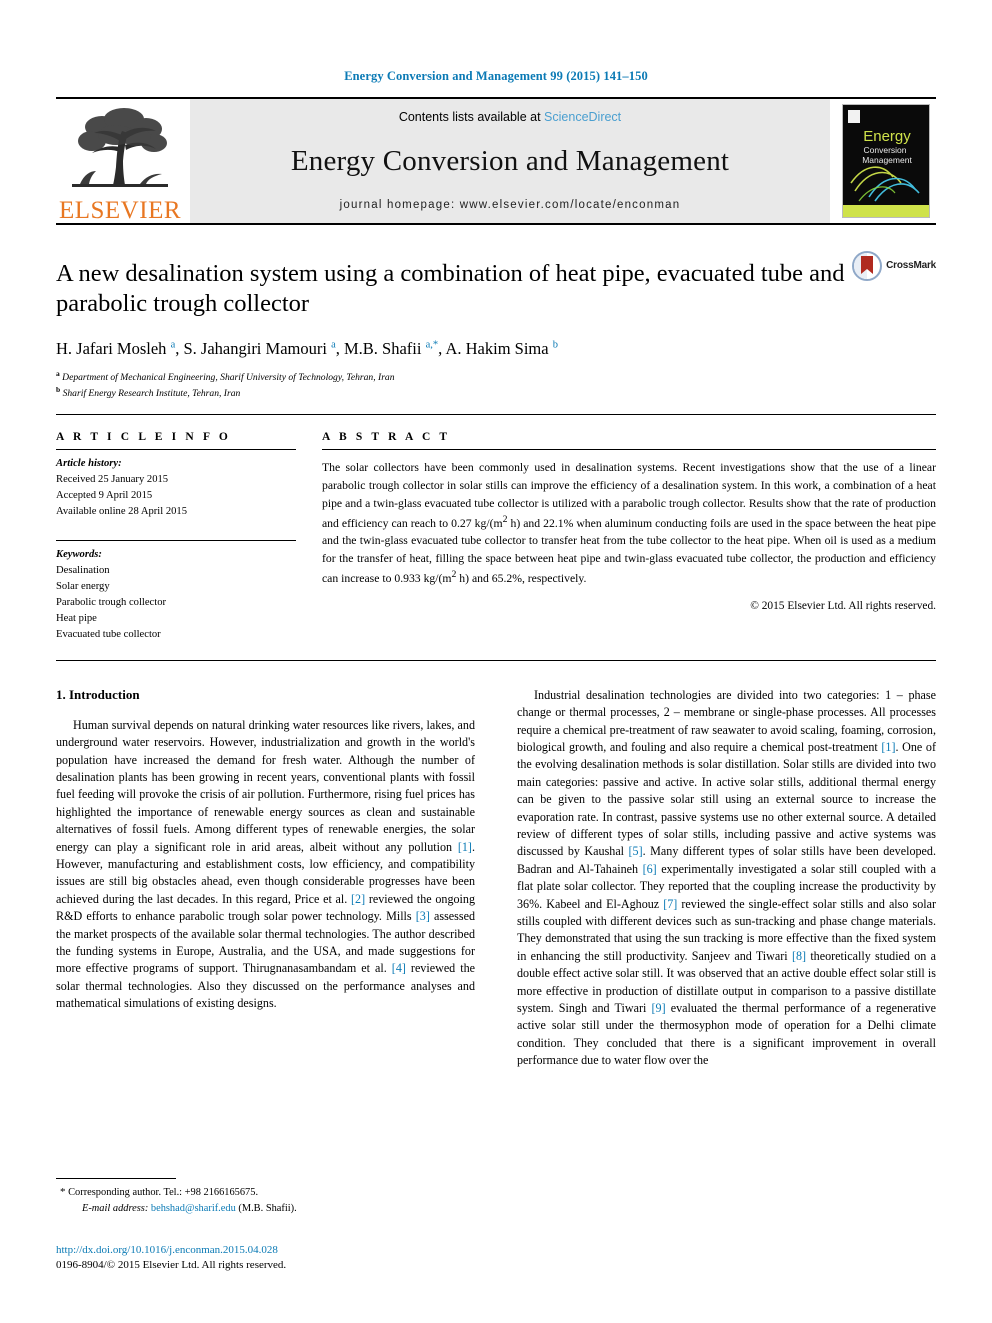  I want to click on crossmark-badge: CrossMark, so click(894, 265).